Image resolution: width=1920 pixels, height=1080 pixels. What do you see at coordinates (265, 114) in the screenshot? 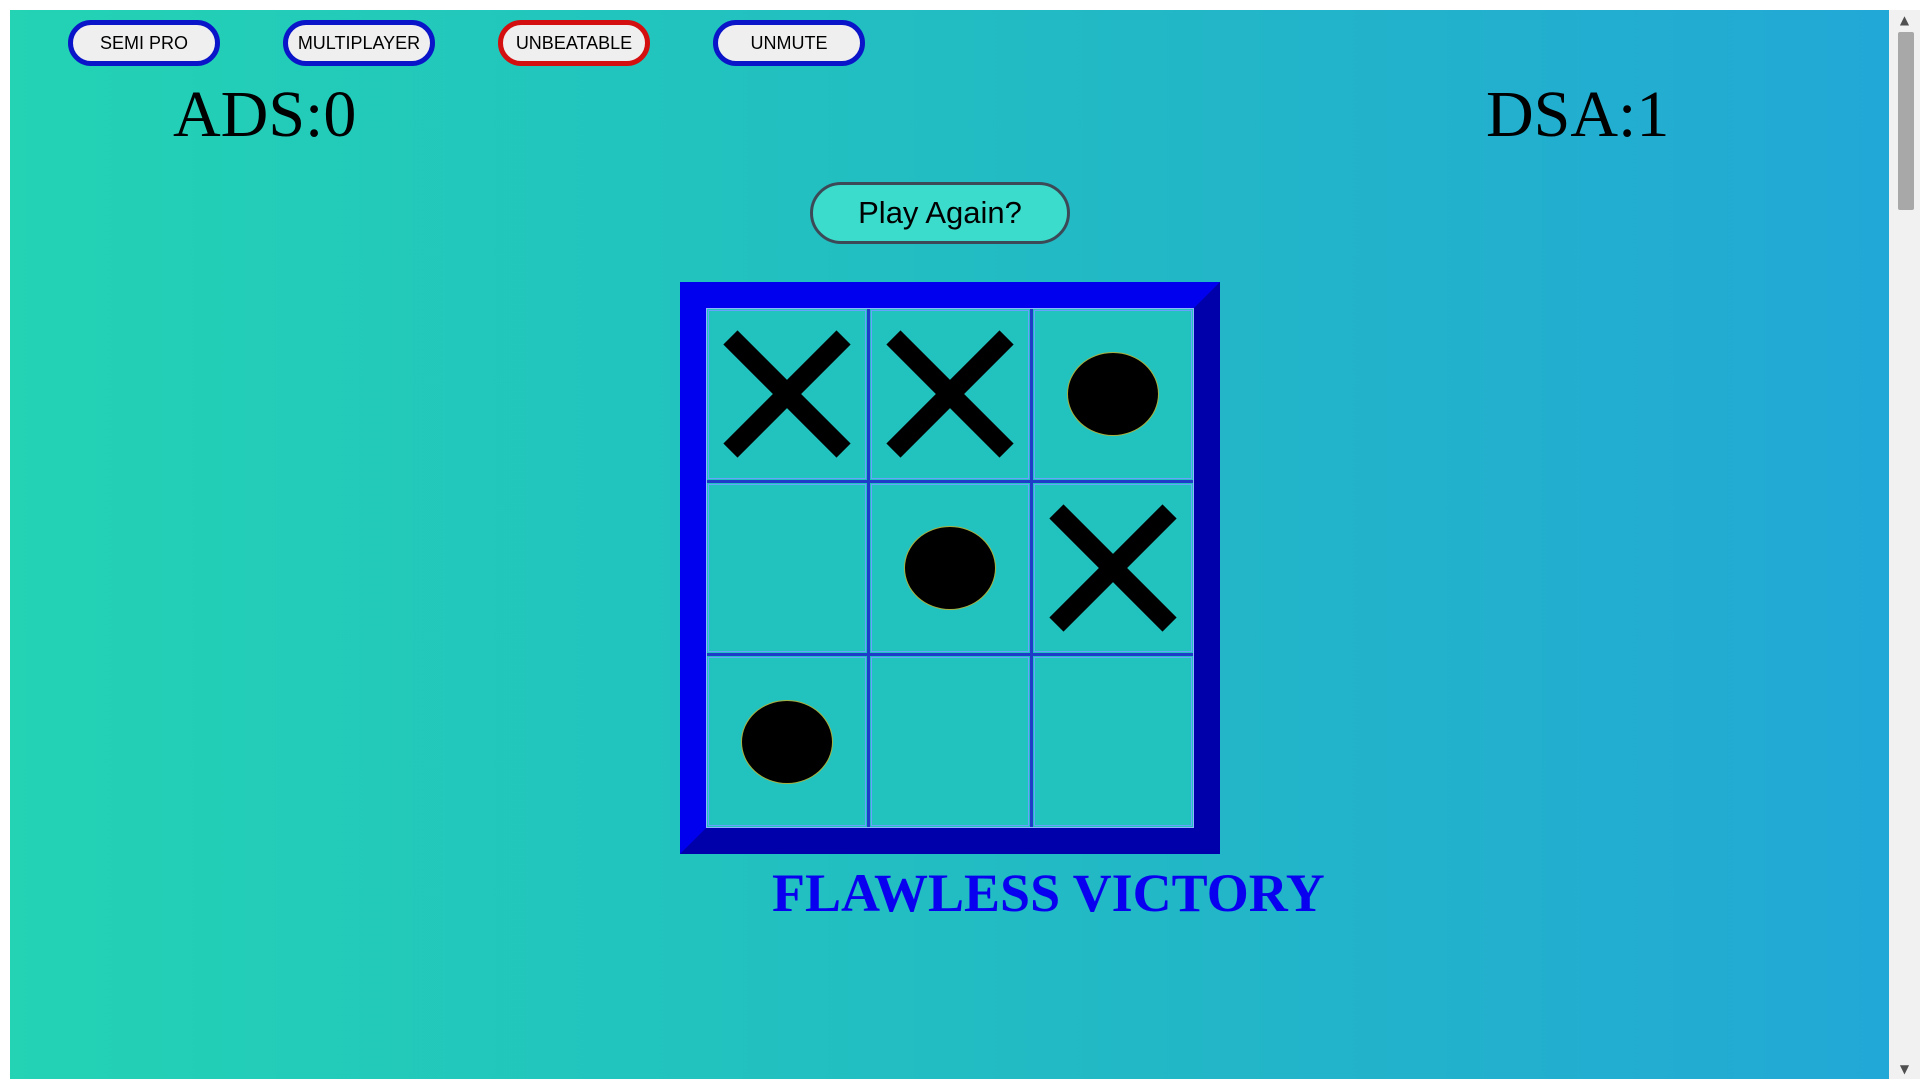
I see `player-score: ADS:0` at bounding box center [265, 114].